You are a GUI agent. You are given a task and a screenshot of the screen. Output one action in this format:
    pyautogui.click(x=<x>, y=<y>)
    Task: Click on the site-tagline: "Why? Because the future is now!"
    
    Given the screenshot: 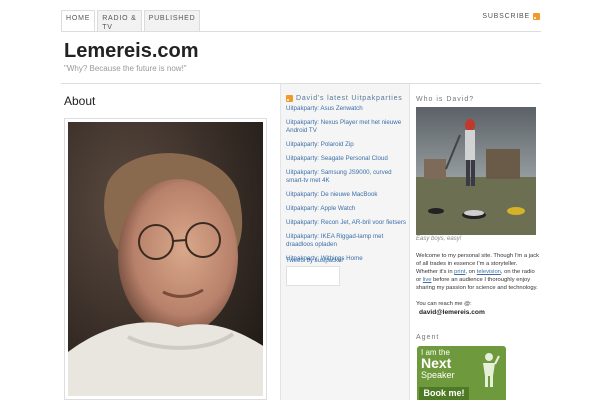 What is the action you would take?
    pyautogui.click(x=125, y=68)
    